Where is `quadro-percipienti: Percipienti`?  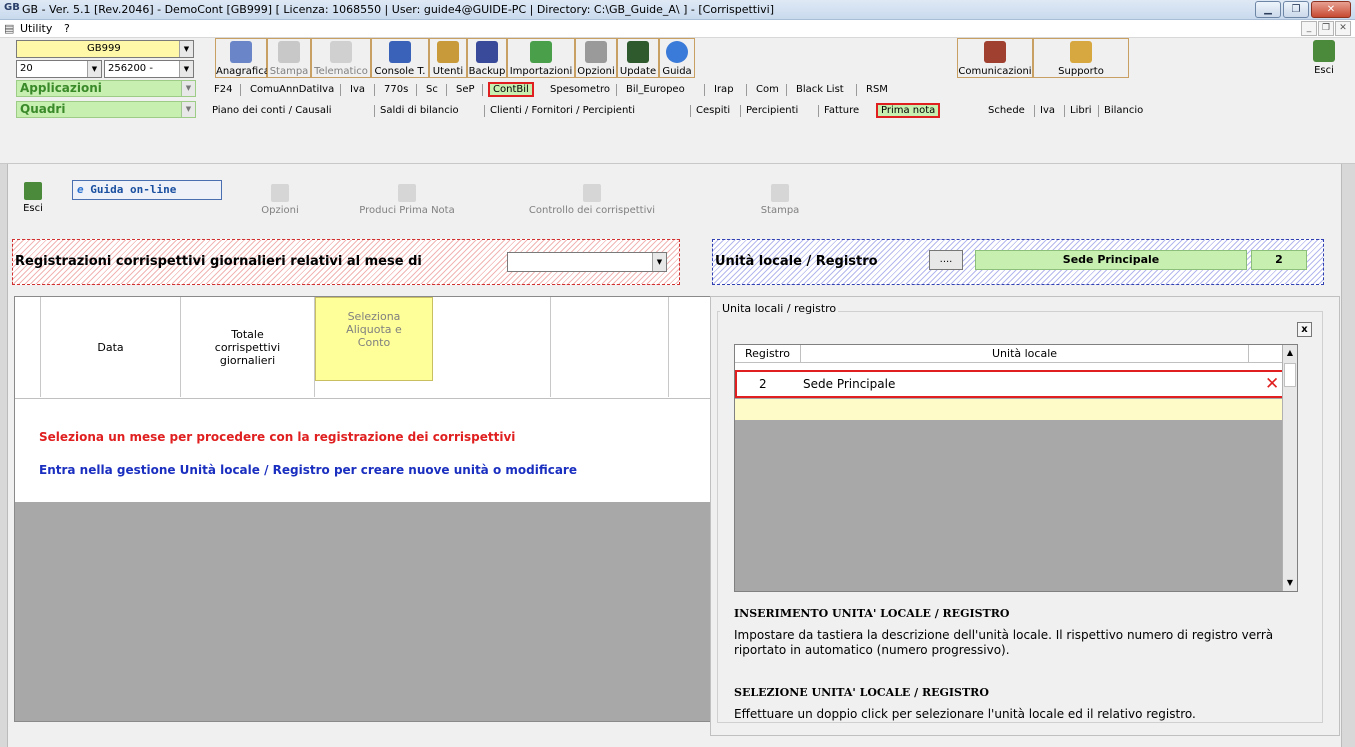
quadro-percipienti: Percipienti is located at coordinates (772, 110).